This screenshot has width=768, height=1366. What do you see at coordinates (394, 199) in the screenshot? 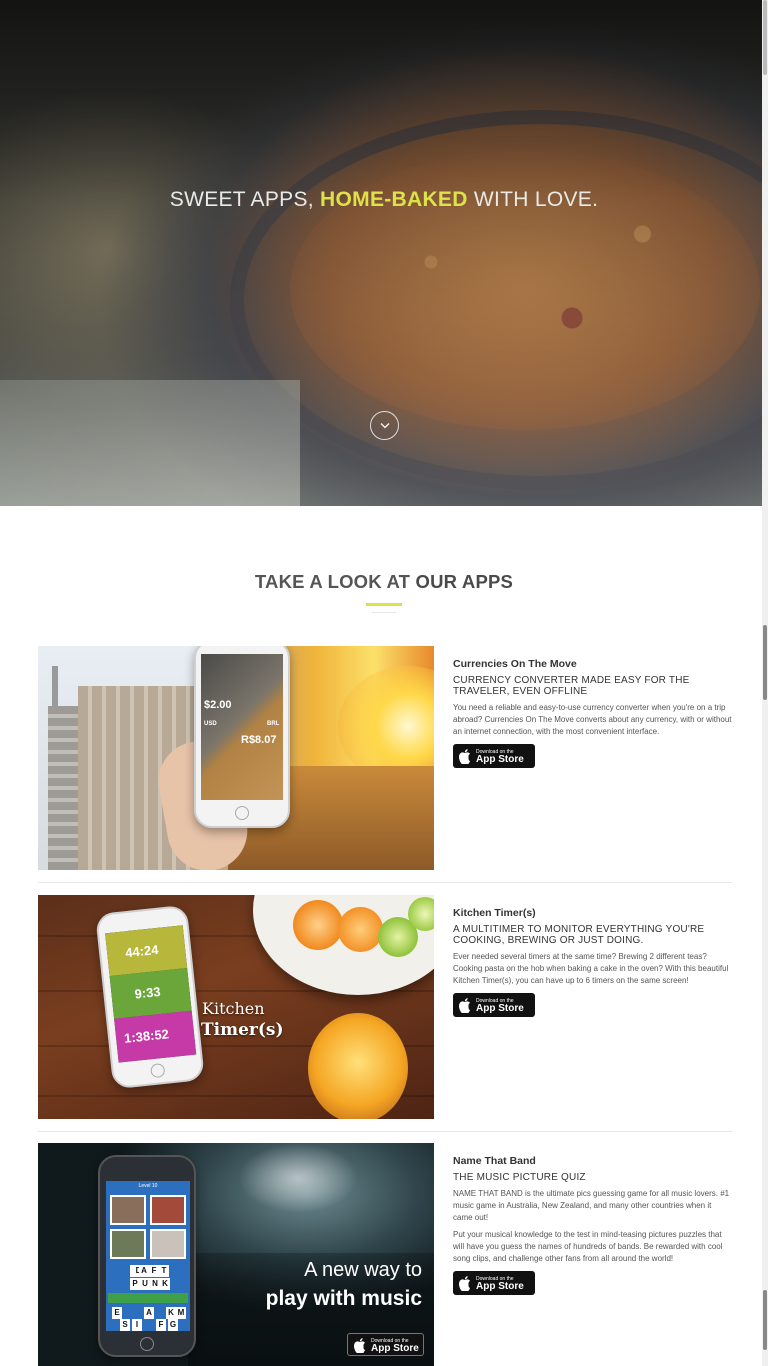
I see `headline-highlight: HOME-BAKED` at bounding box center [394, 199].